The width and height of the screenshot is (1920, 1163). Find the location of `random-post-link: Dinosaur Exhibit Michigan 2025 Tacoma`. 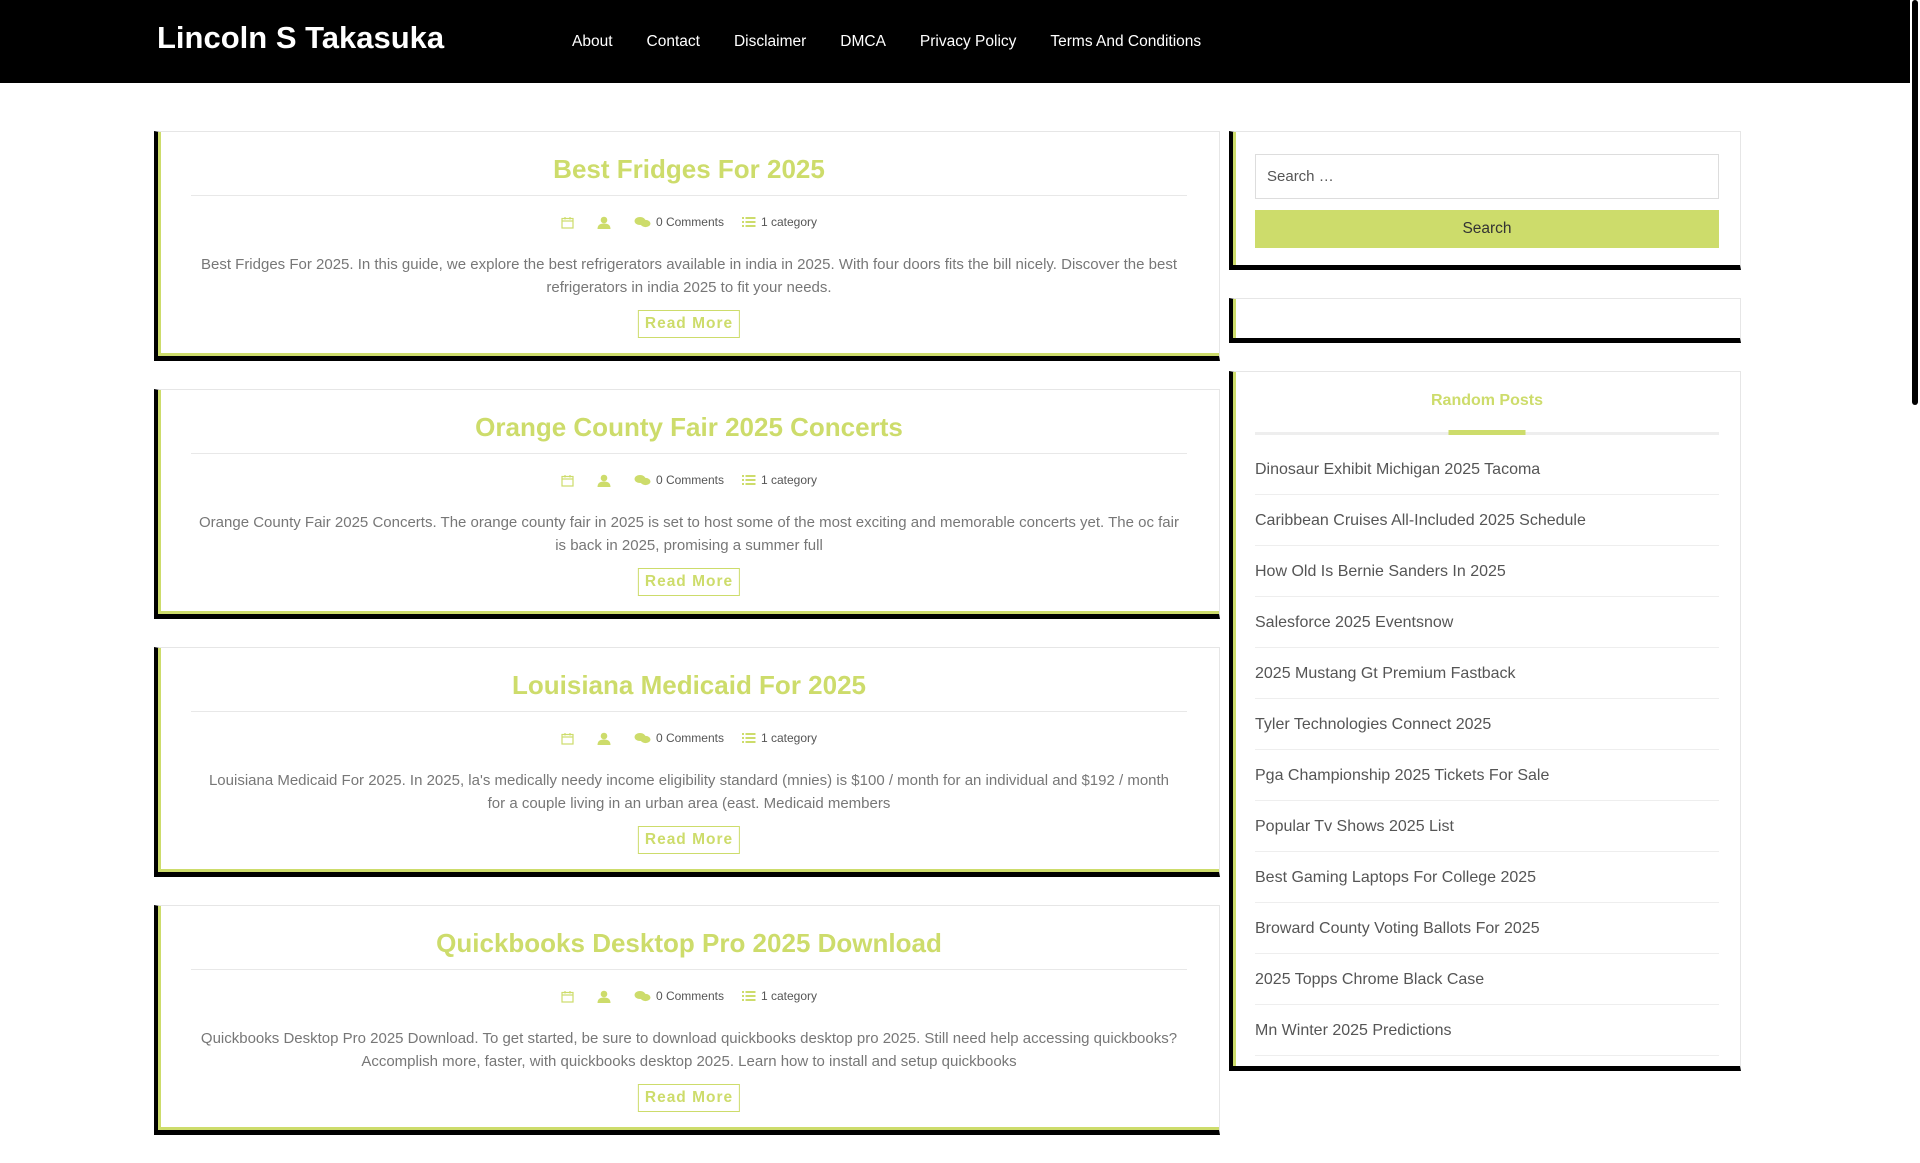

random-post-link: Dinosaur Exhibit Michigan 2025 Tacoma is located at coordinates (1487, 469).